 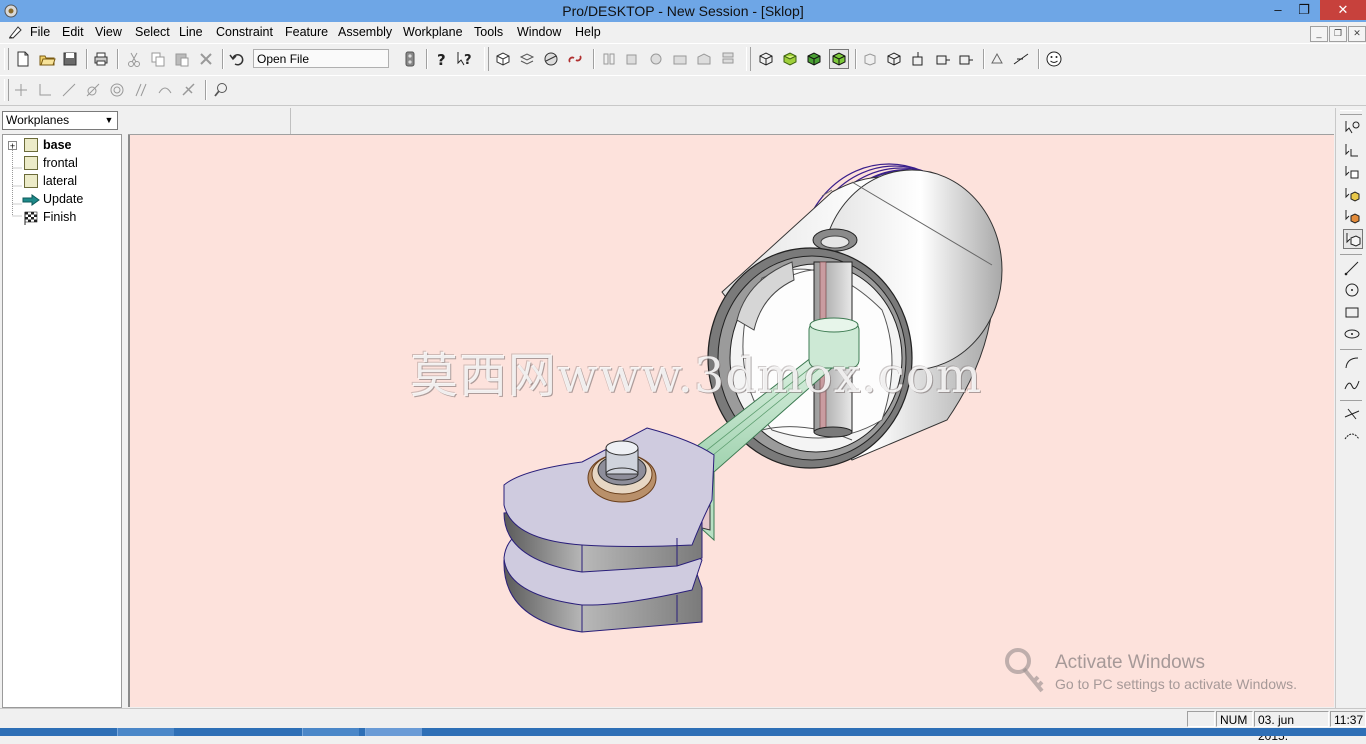 I want to click on shell-icon, so click(x=704, y=59).